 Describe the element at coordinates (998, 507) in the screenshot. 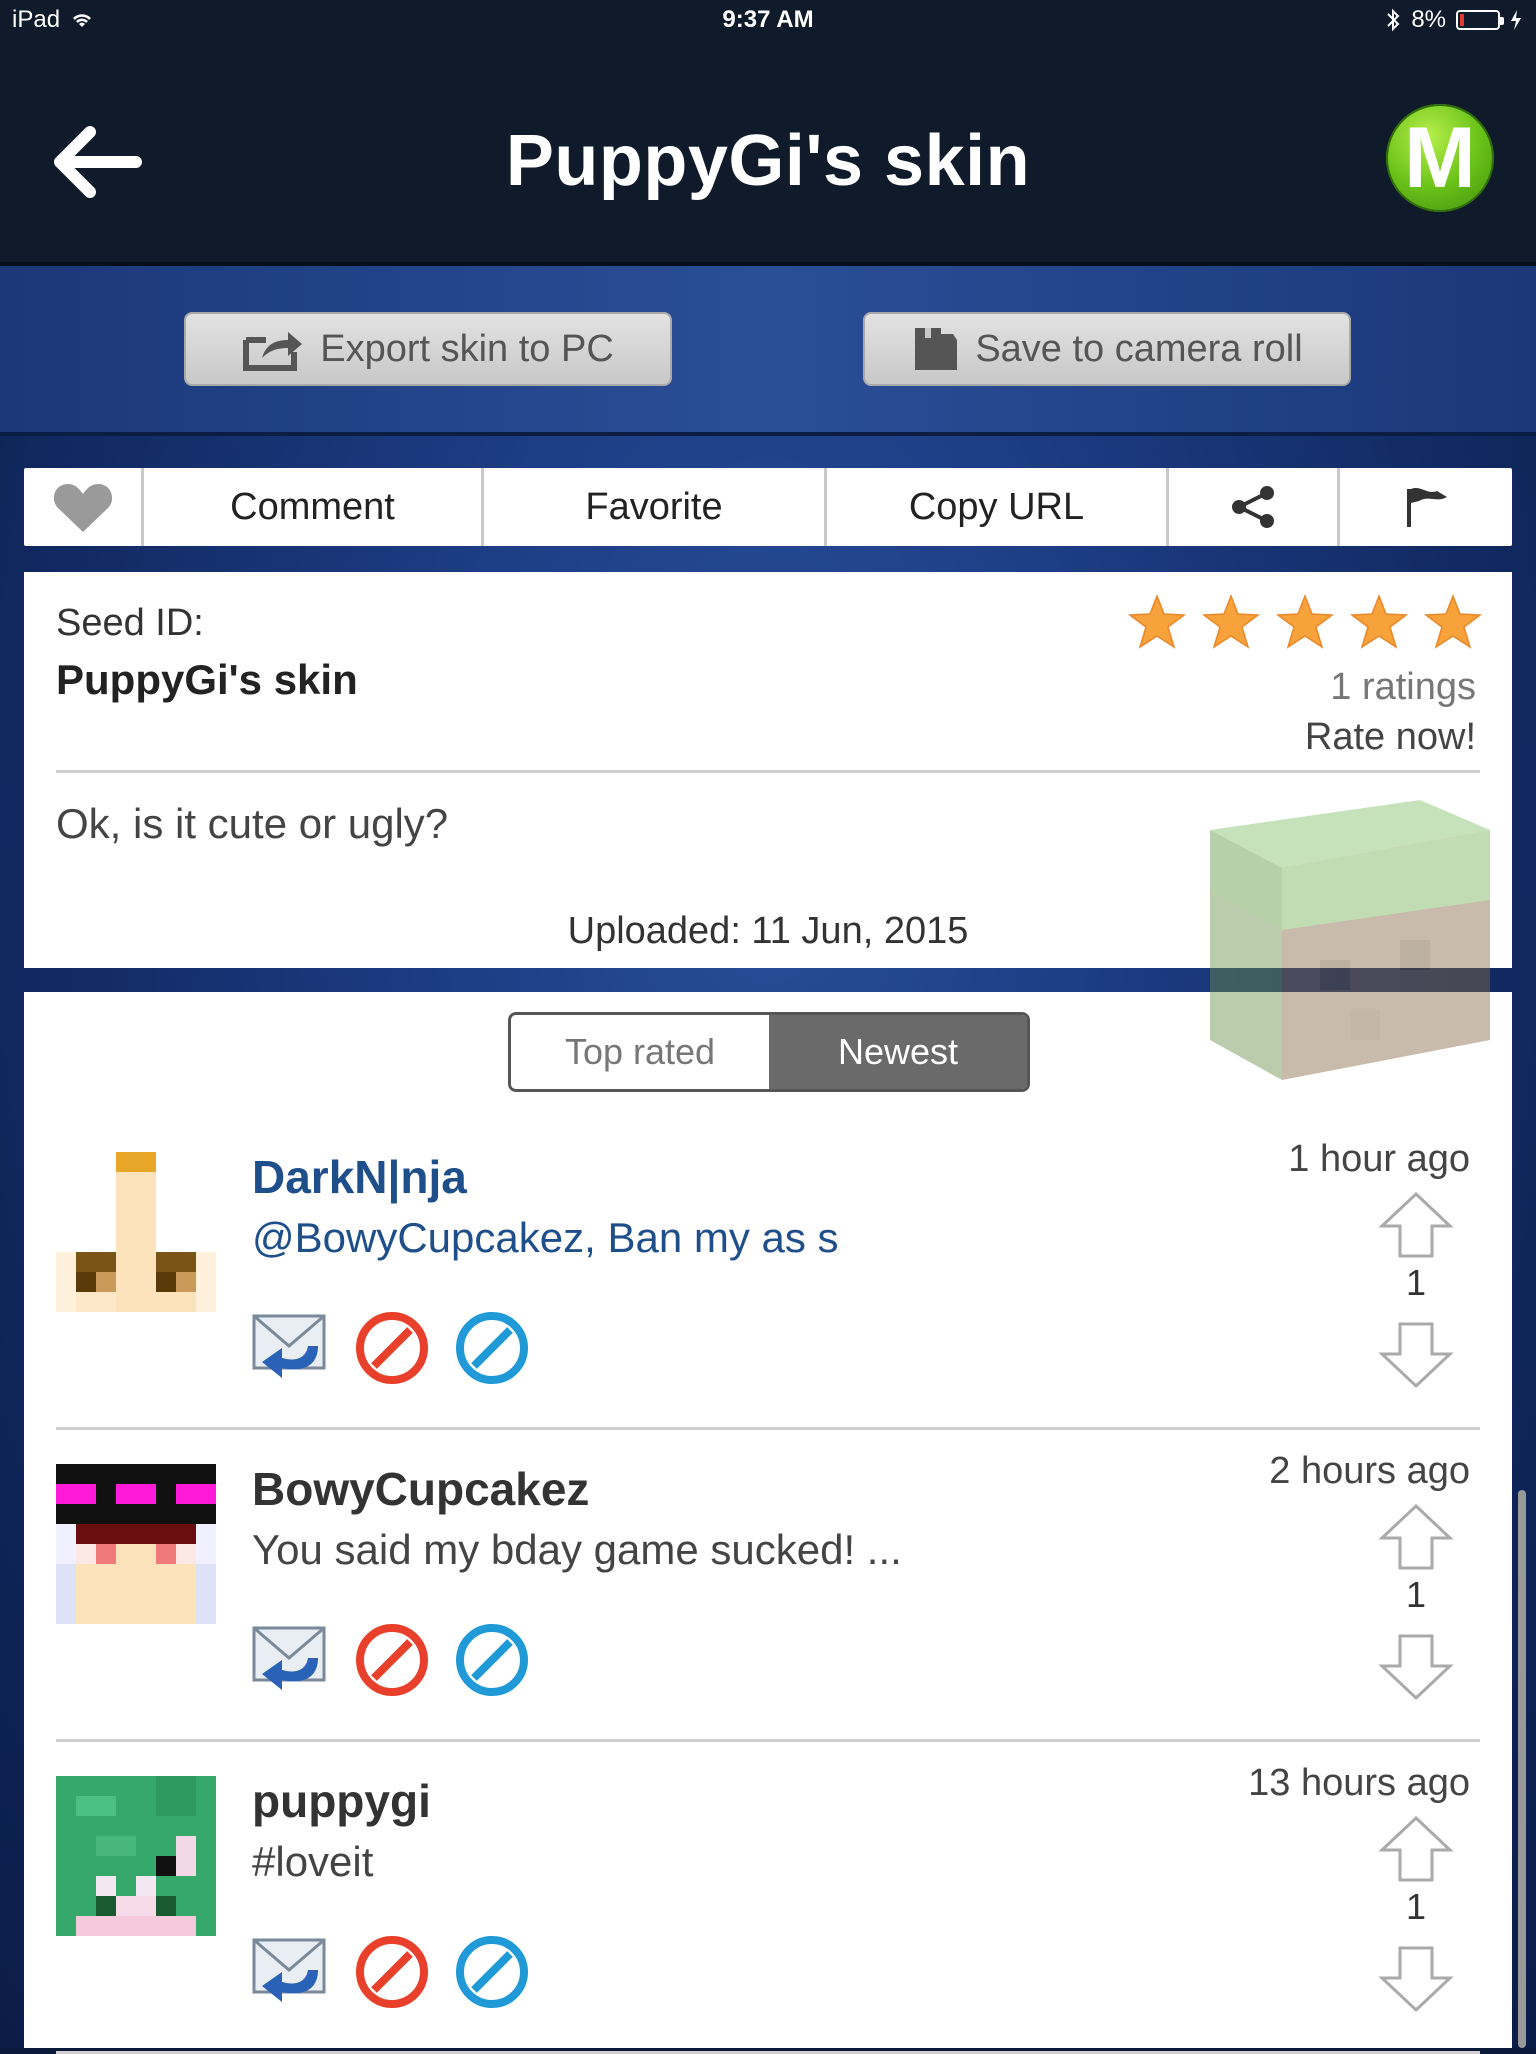

I see `tab-copy-url: Copy URL` at that location.